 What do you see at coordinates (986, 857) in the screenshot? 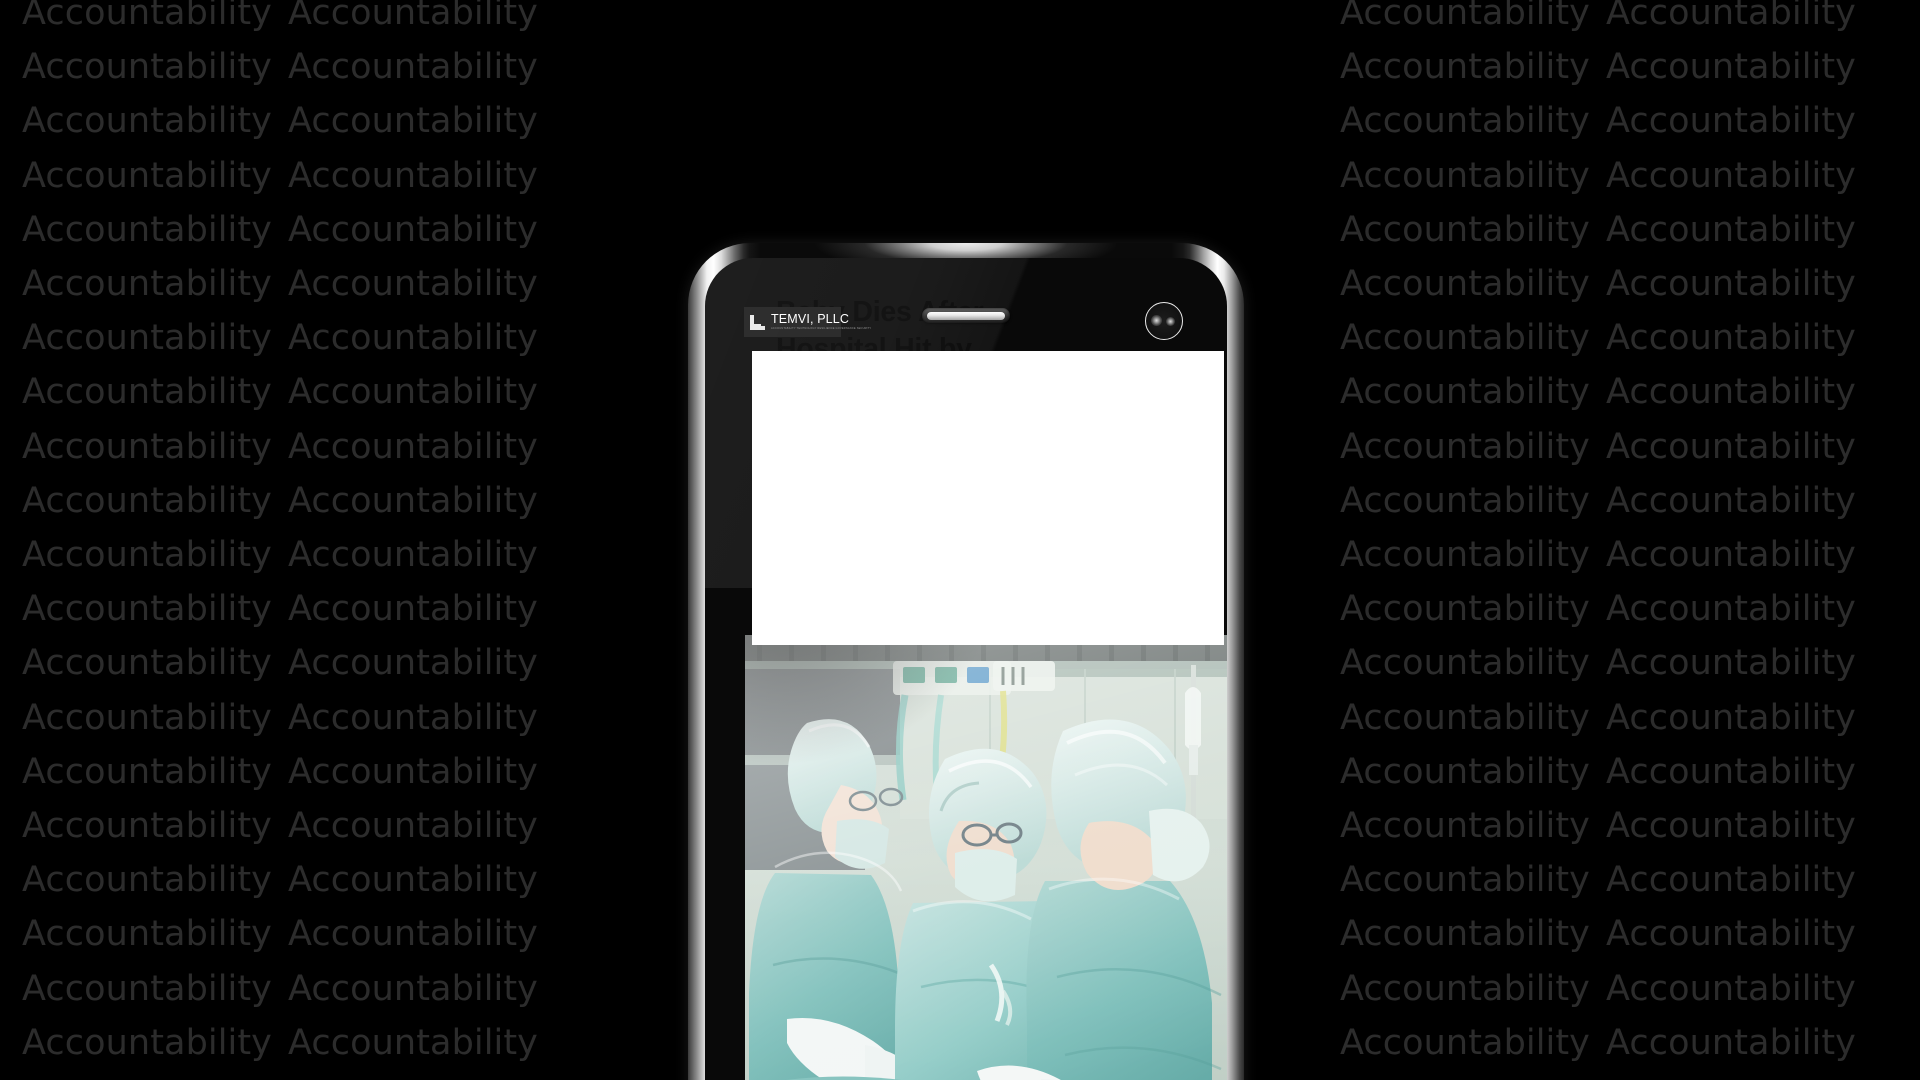
I see `hero-photo` at bounding box center [986, 857].